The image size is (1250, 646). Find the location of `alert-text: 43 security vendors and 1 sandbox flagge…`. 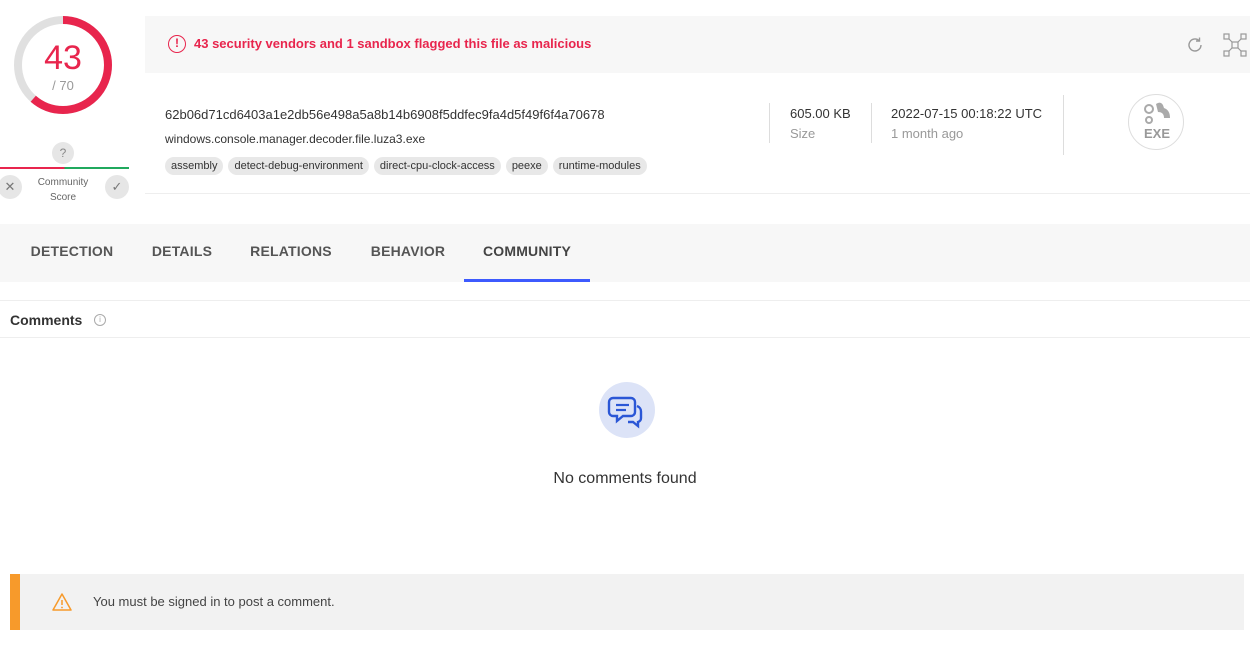

alert-text: 43 security vendors and 1 sandbox flagge… is located at coordinates (393, 43).